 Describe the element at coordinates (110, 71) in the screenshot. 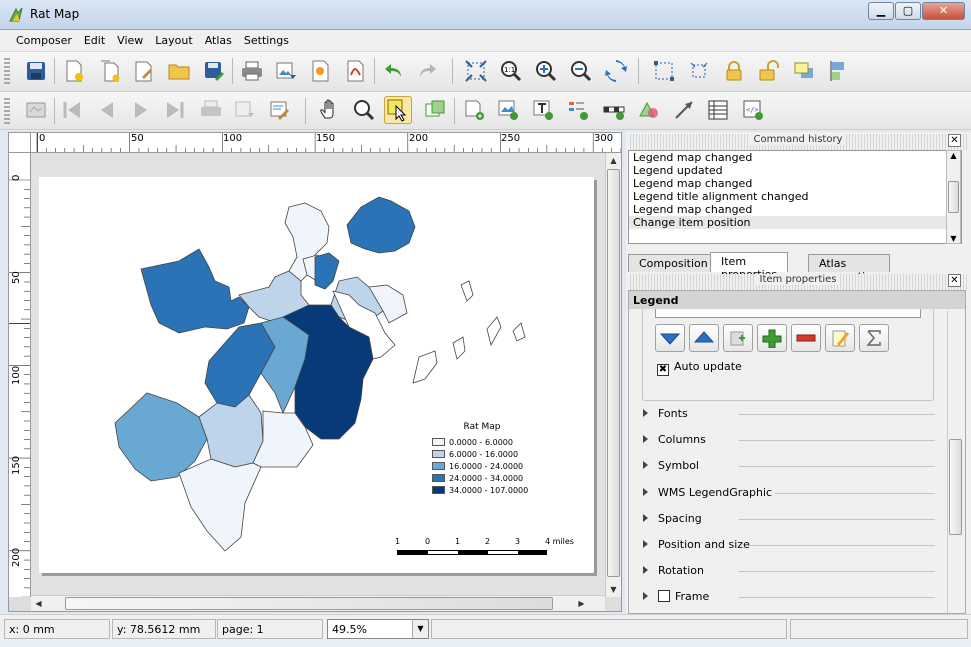

I see `duplicate-composer-button` at that location.